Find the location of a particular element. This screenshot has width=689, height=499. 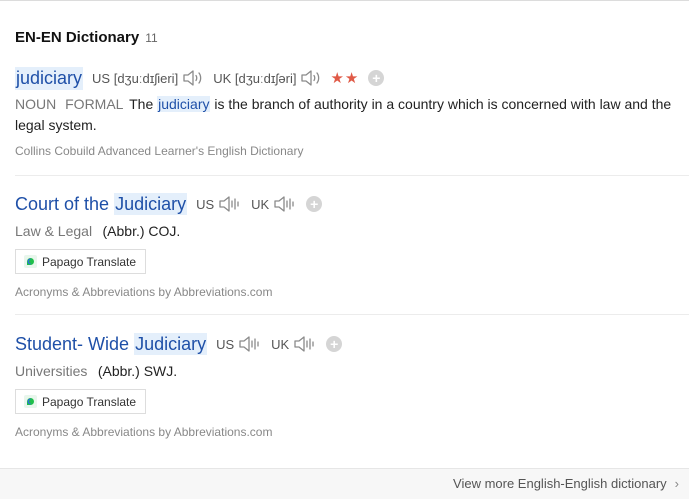

abbreviation-row: Law & Legal (Abbr.) COJ. is located at coordinates (352, 232).